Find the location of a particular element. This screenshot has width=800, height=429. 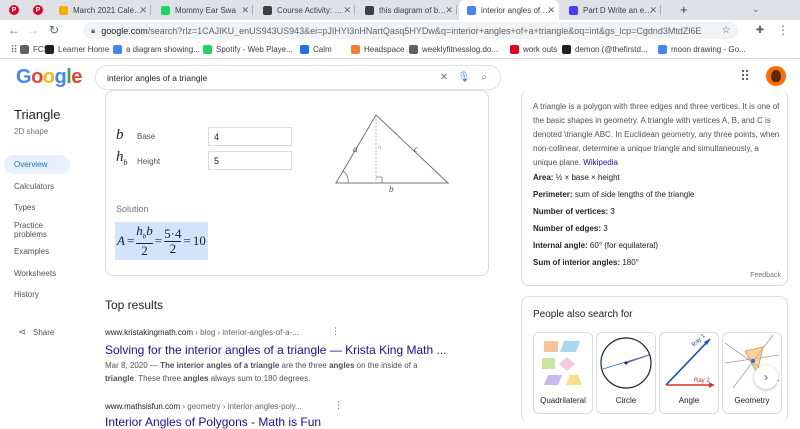

kp-fact: Internal angle: 60° (for equilateral) is located at coordinates (595, 245).